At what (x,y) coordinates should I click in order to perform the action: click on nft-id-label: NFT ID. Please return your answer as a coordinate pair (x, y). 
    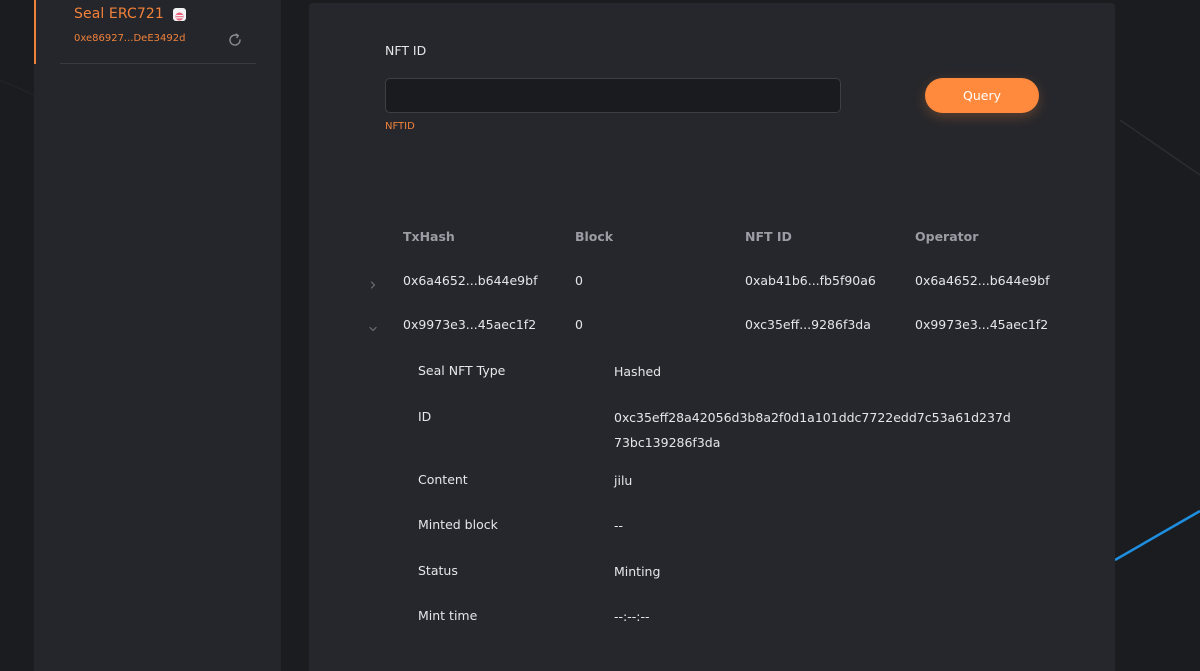
    Looking at the image, I should click on (406, 50).